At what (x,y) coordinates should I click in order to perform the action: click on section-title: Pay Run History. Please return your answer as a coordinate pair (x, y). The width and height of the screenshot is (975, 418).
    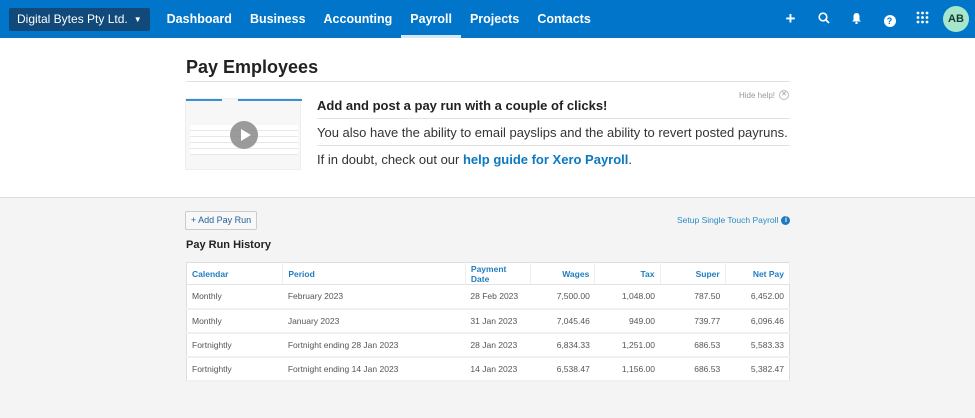
    Looking at the image, I should click on (228, 245).